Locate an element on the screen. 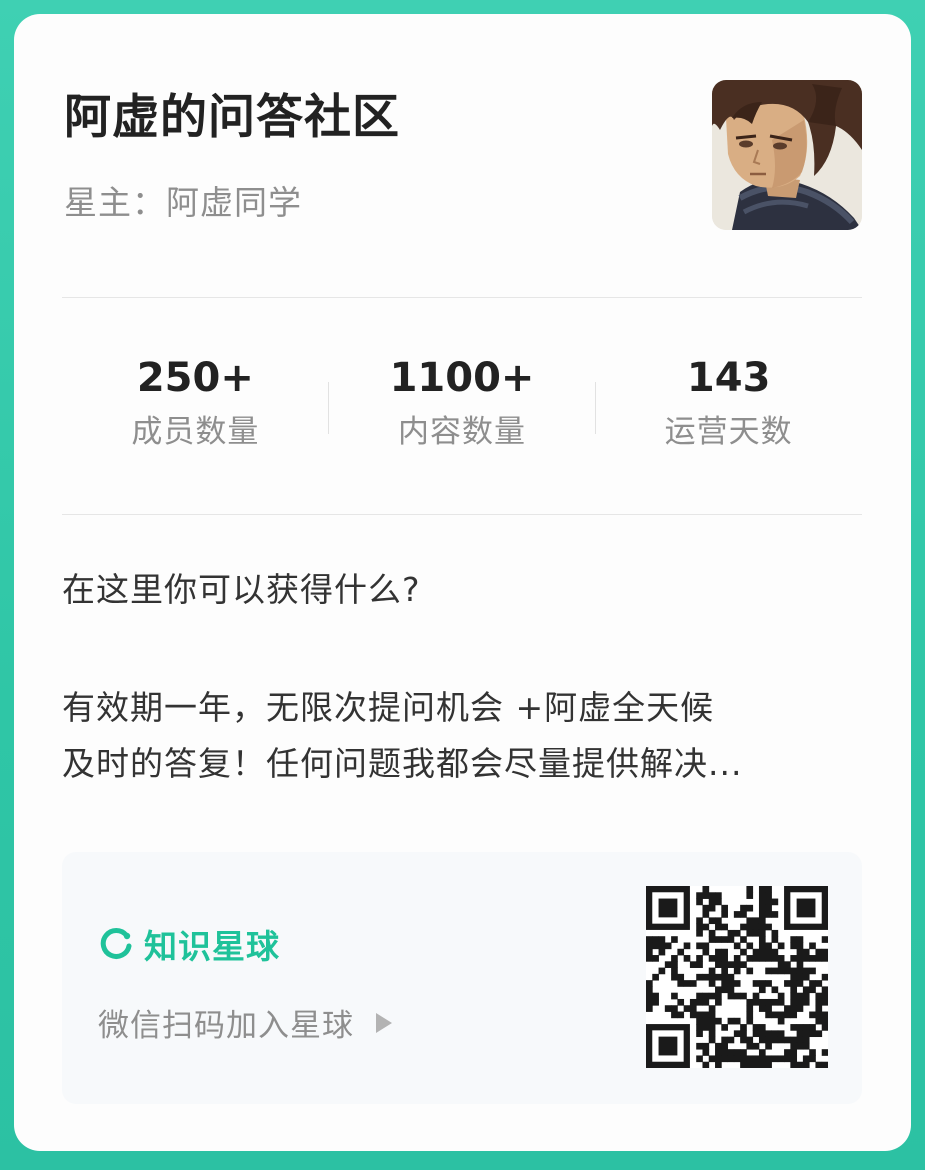 The width and height of the screenshot is (925, 1170). play-arrow-icon is located at coordinates (384, 1022).